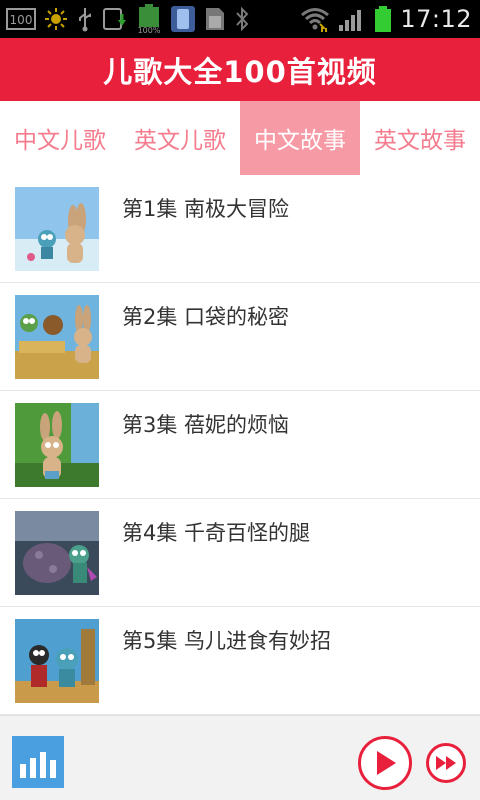 This screenshot has width=480, height=800. I want to click on app-header: 儿歌大全100首视频, so click(240, 69).